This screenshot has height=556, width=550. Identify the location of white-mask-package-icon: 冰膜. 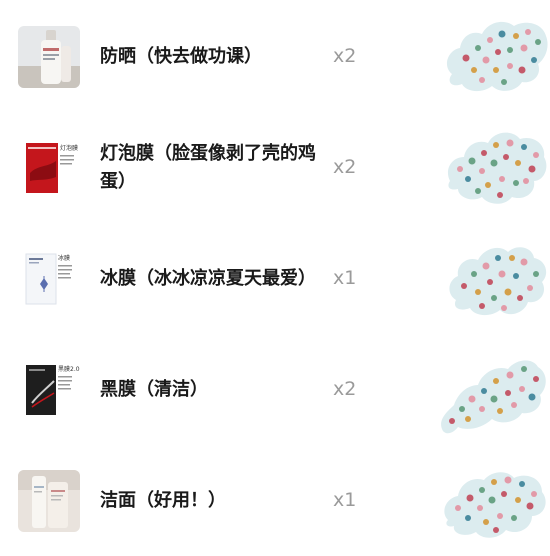
(49, 279).